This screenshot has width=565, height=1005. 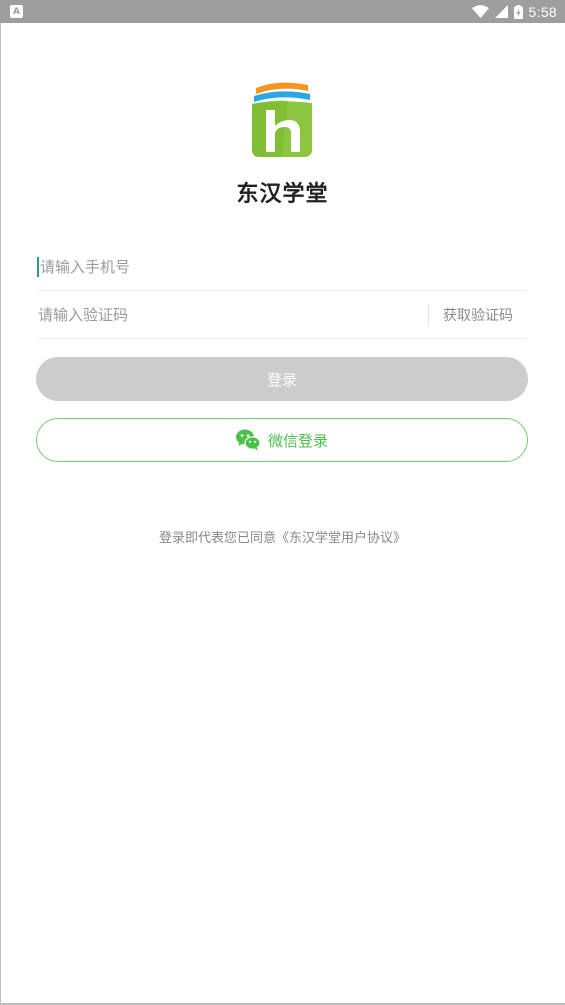 What do you see at coordinates (501, 11) in the screenshot?
I see `signal-icon` at bounding box center [501, 11].